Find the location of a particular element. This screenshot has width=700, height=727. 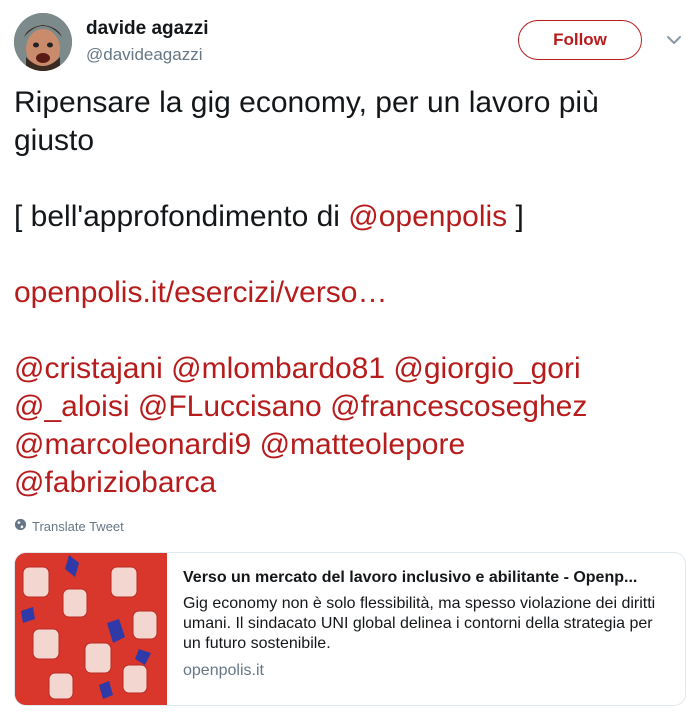

tweet-line: [ bell'approfondimento di @openpolis ] is located at coordinates (350, 217).